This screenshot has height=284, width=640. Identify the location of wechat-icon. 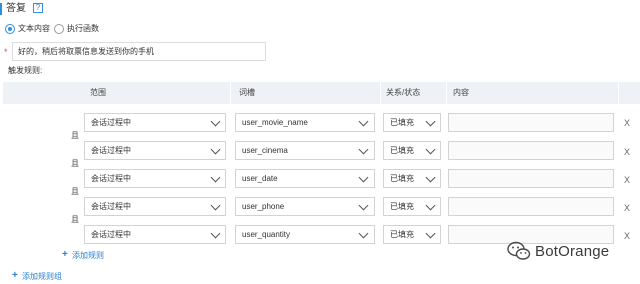
(519, 250).